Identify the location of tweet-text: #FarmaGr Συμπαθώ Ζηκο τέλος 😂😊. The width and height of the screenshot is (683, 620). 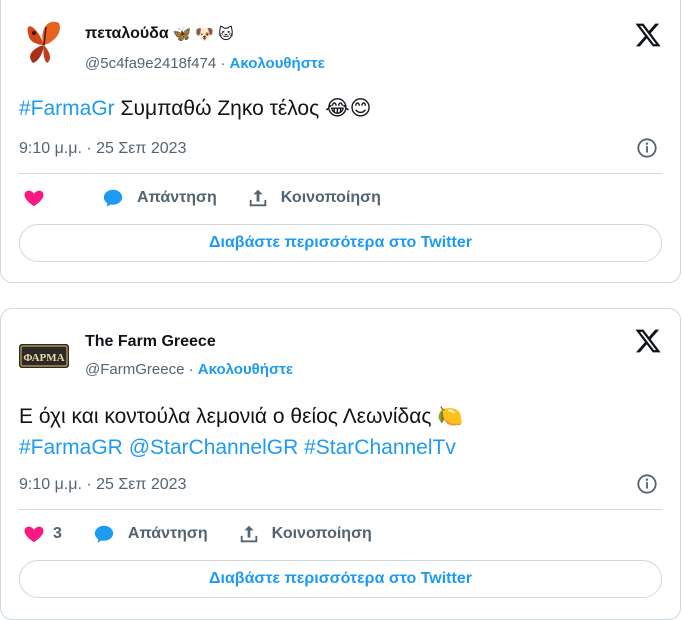
(195, 108).